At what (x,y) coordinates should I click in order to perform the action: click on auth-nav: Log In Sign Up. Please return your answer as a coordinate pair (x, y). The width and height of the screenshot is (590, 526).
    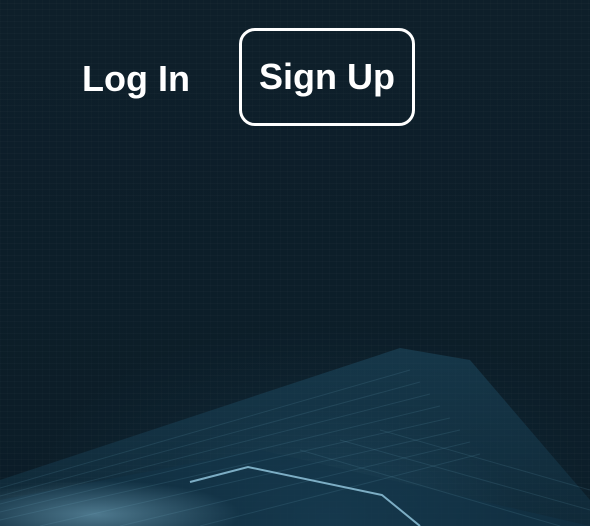
    Looking at the image, I should click on (248, 77).